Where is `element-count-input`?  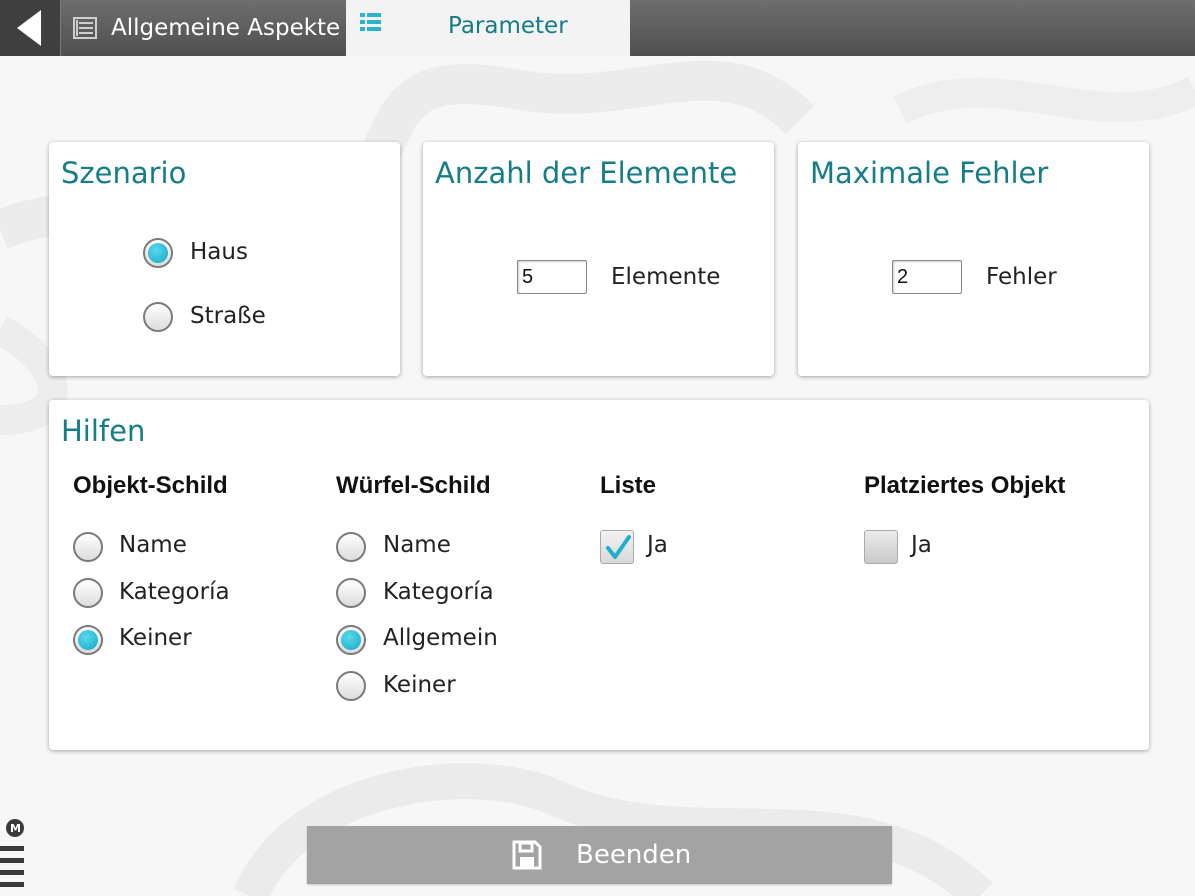 element-count-input is located at coordinates (552, 277).